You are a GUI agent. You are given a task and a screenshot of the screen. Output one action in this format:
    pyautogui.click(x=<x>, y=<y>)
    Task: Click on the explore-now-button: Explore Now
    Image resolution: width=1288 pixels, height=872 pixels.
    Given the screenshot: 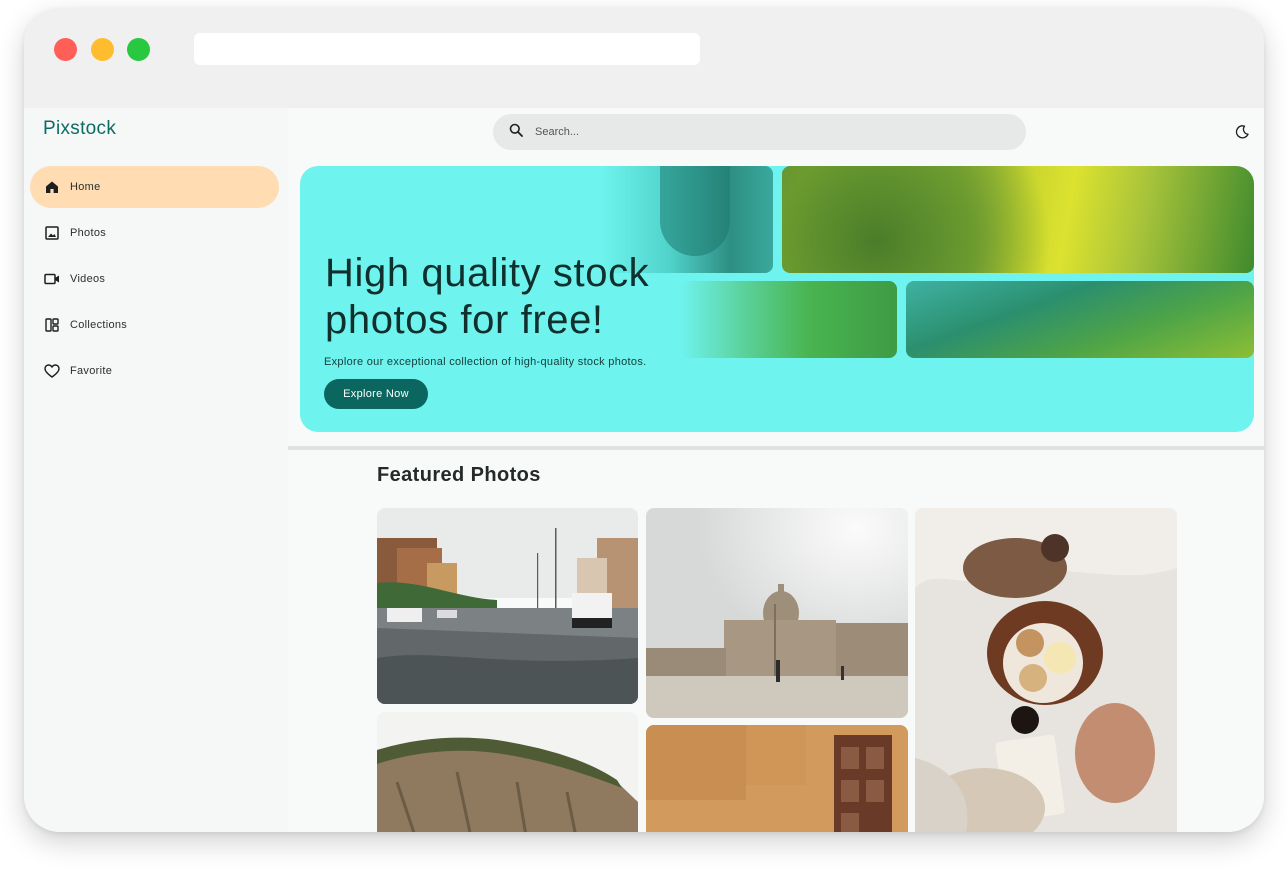 What is the action you would take?
    pyautogui.click(x=376, y=394)
    